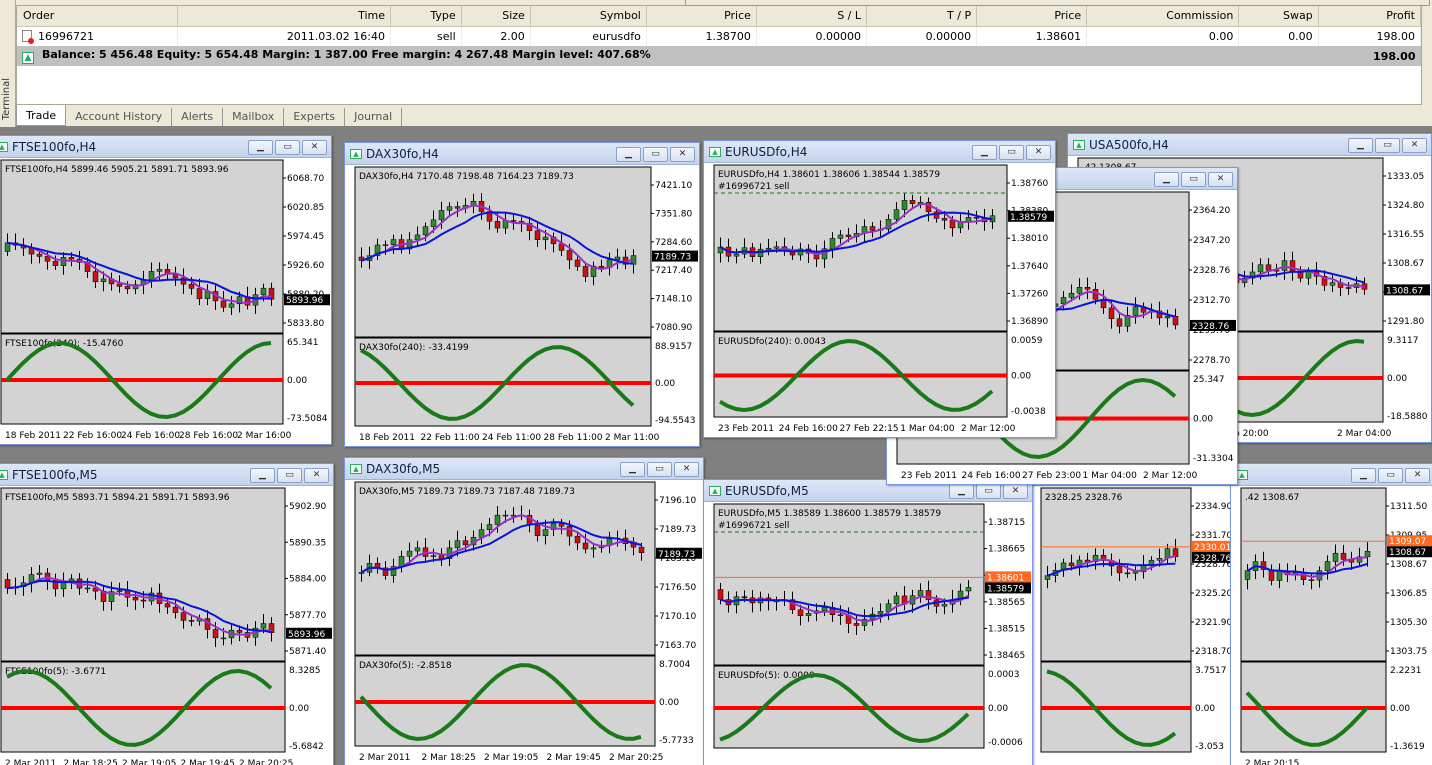 The image size is (1432, 765). Describe the element at coordinates (715, 490) in the screenshot. I see `chart-window-icon: ▲` at that location.